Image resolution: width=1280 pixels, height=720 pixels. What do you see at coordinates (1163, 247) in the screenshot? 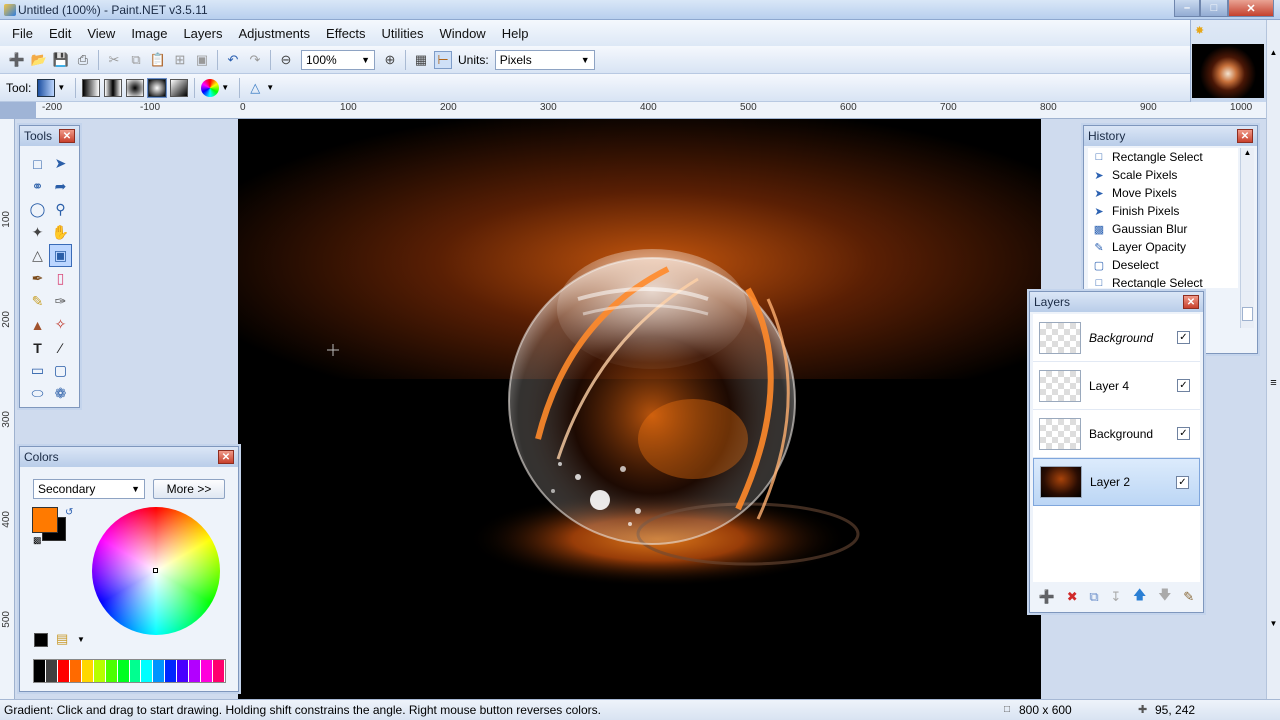
I see `history-item: ✎ Layer Opacity` at bounding box center [1163, 247].